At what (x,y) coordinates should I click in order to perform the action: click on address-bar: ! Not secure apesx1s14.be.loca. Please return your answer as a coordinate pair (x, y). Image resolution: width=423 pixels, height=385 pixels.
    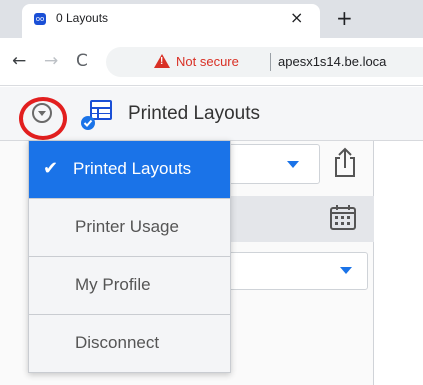
    Looking at the image, I should click on (264, 62).